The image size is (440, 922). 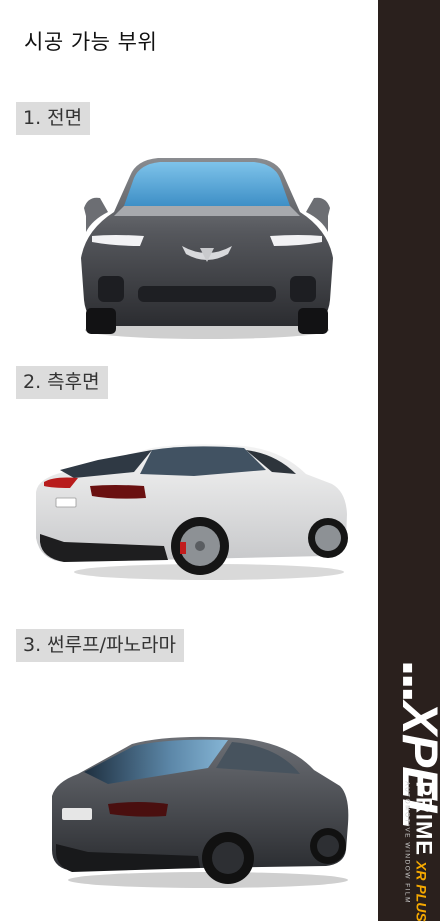 What do you see at coordinates (207, 248) in the screenshot?
I see `front-car-image` at bounding box center [207, 248].